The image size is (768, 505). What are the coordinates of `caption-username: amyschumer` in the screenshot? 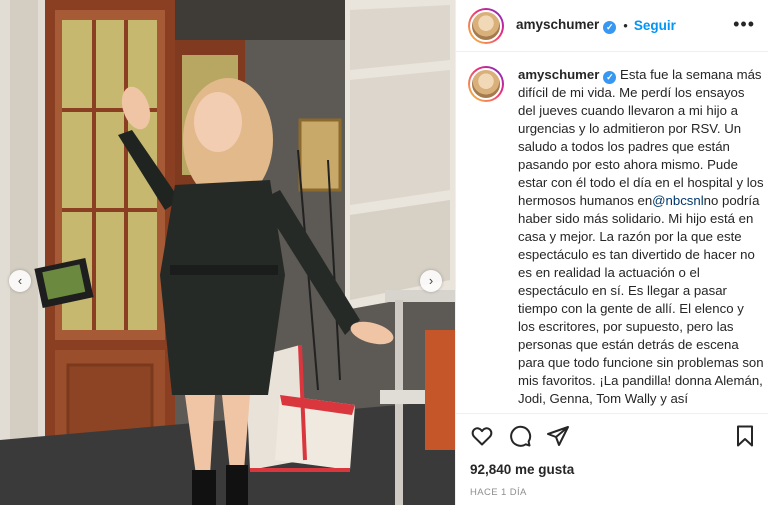 It's located at (558, 74).